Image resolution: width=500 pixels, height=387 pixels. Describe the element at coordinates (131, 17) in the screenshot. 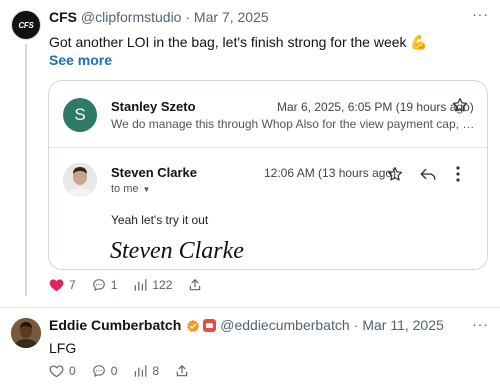

I see `post1-handle: @clipformstudio` at that location.